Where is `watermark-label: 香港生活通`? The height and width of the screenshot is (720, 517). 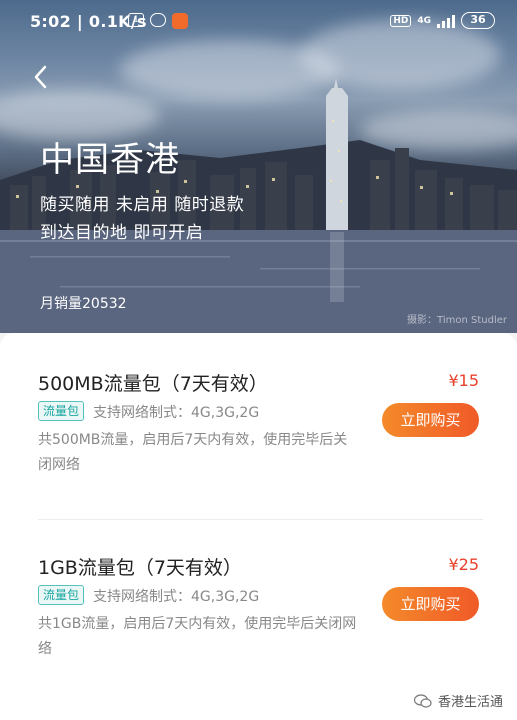
watermark-label: 香港生活通 is located at coordinates (470, 702).